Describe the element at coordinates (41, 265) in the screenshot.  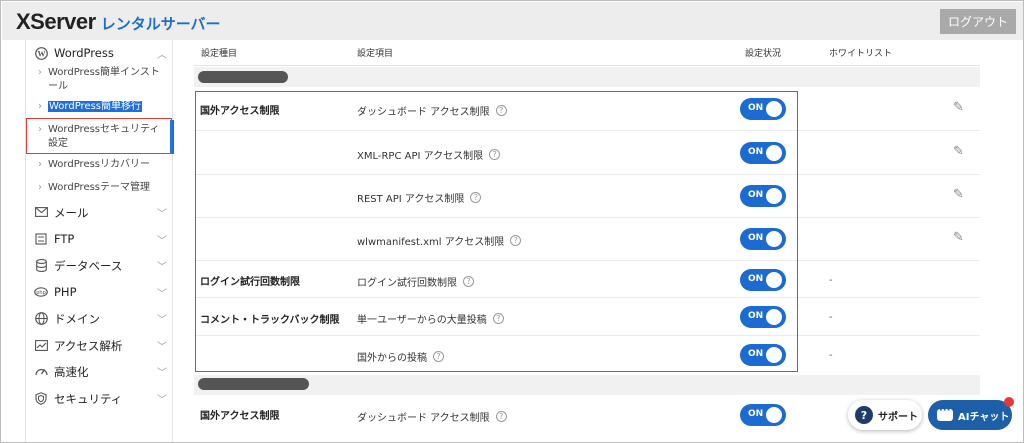
I see `database-icon` at that location.